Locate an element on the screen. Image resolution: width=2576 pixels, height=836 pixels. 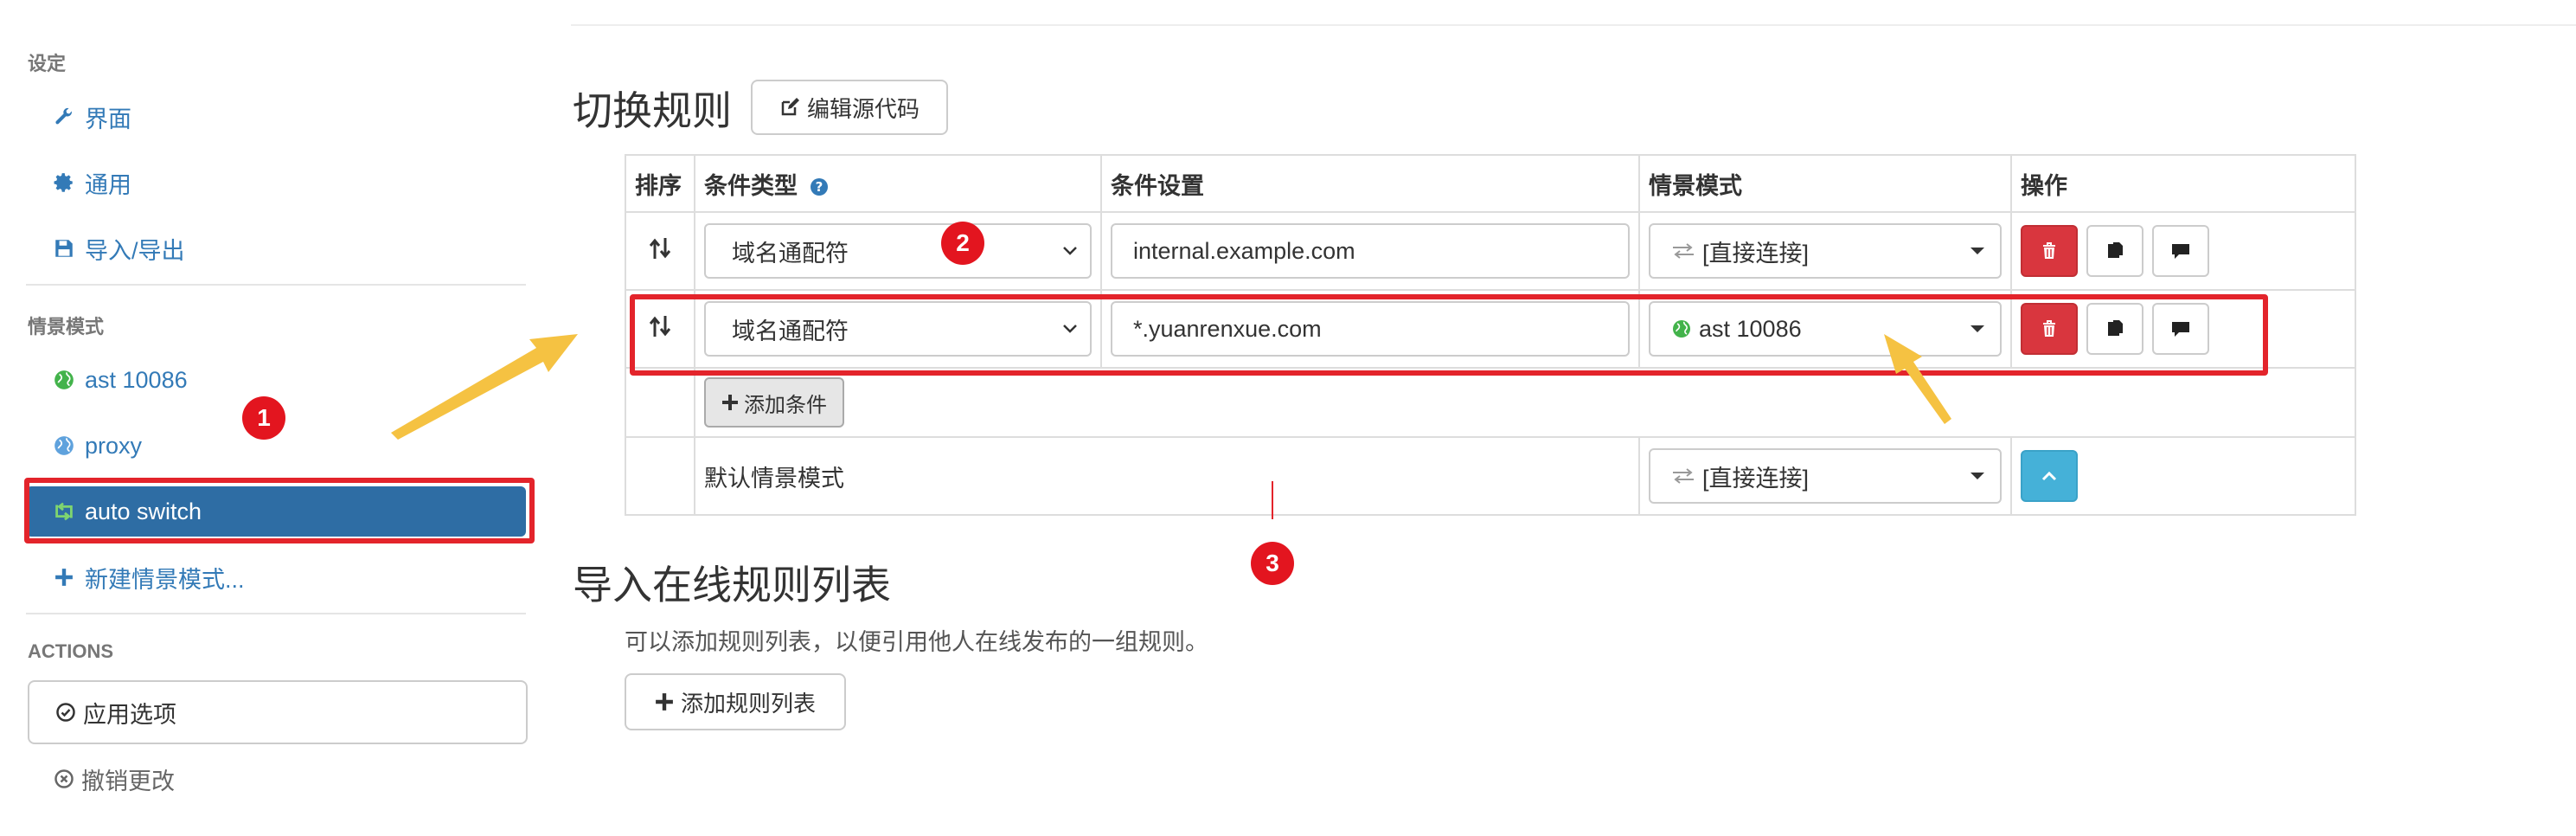
annotation-arrows is located at coordinates (1171, 387).